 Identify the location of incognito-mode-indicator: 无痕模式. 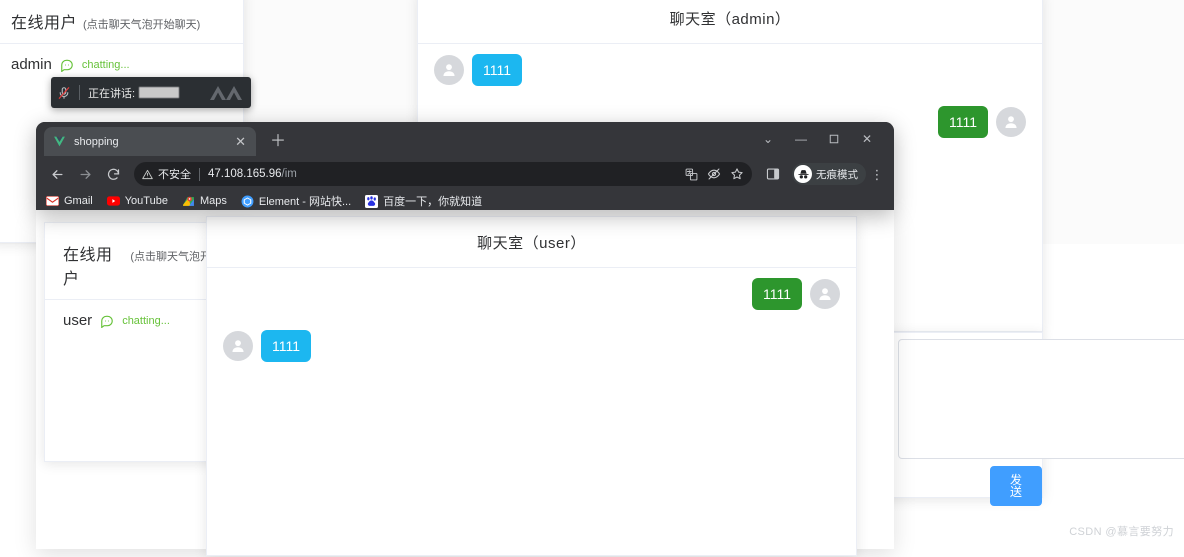
(829, 174).